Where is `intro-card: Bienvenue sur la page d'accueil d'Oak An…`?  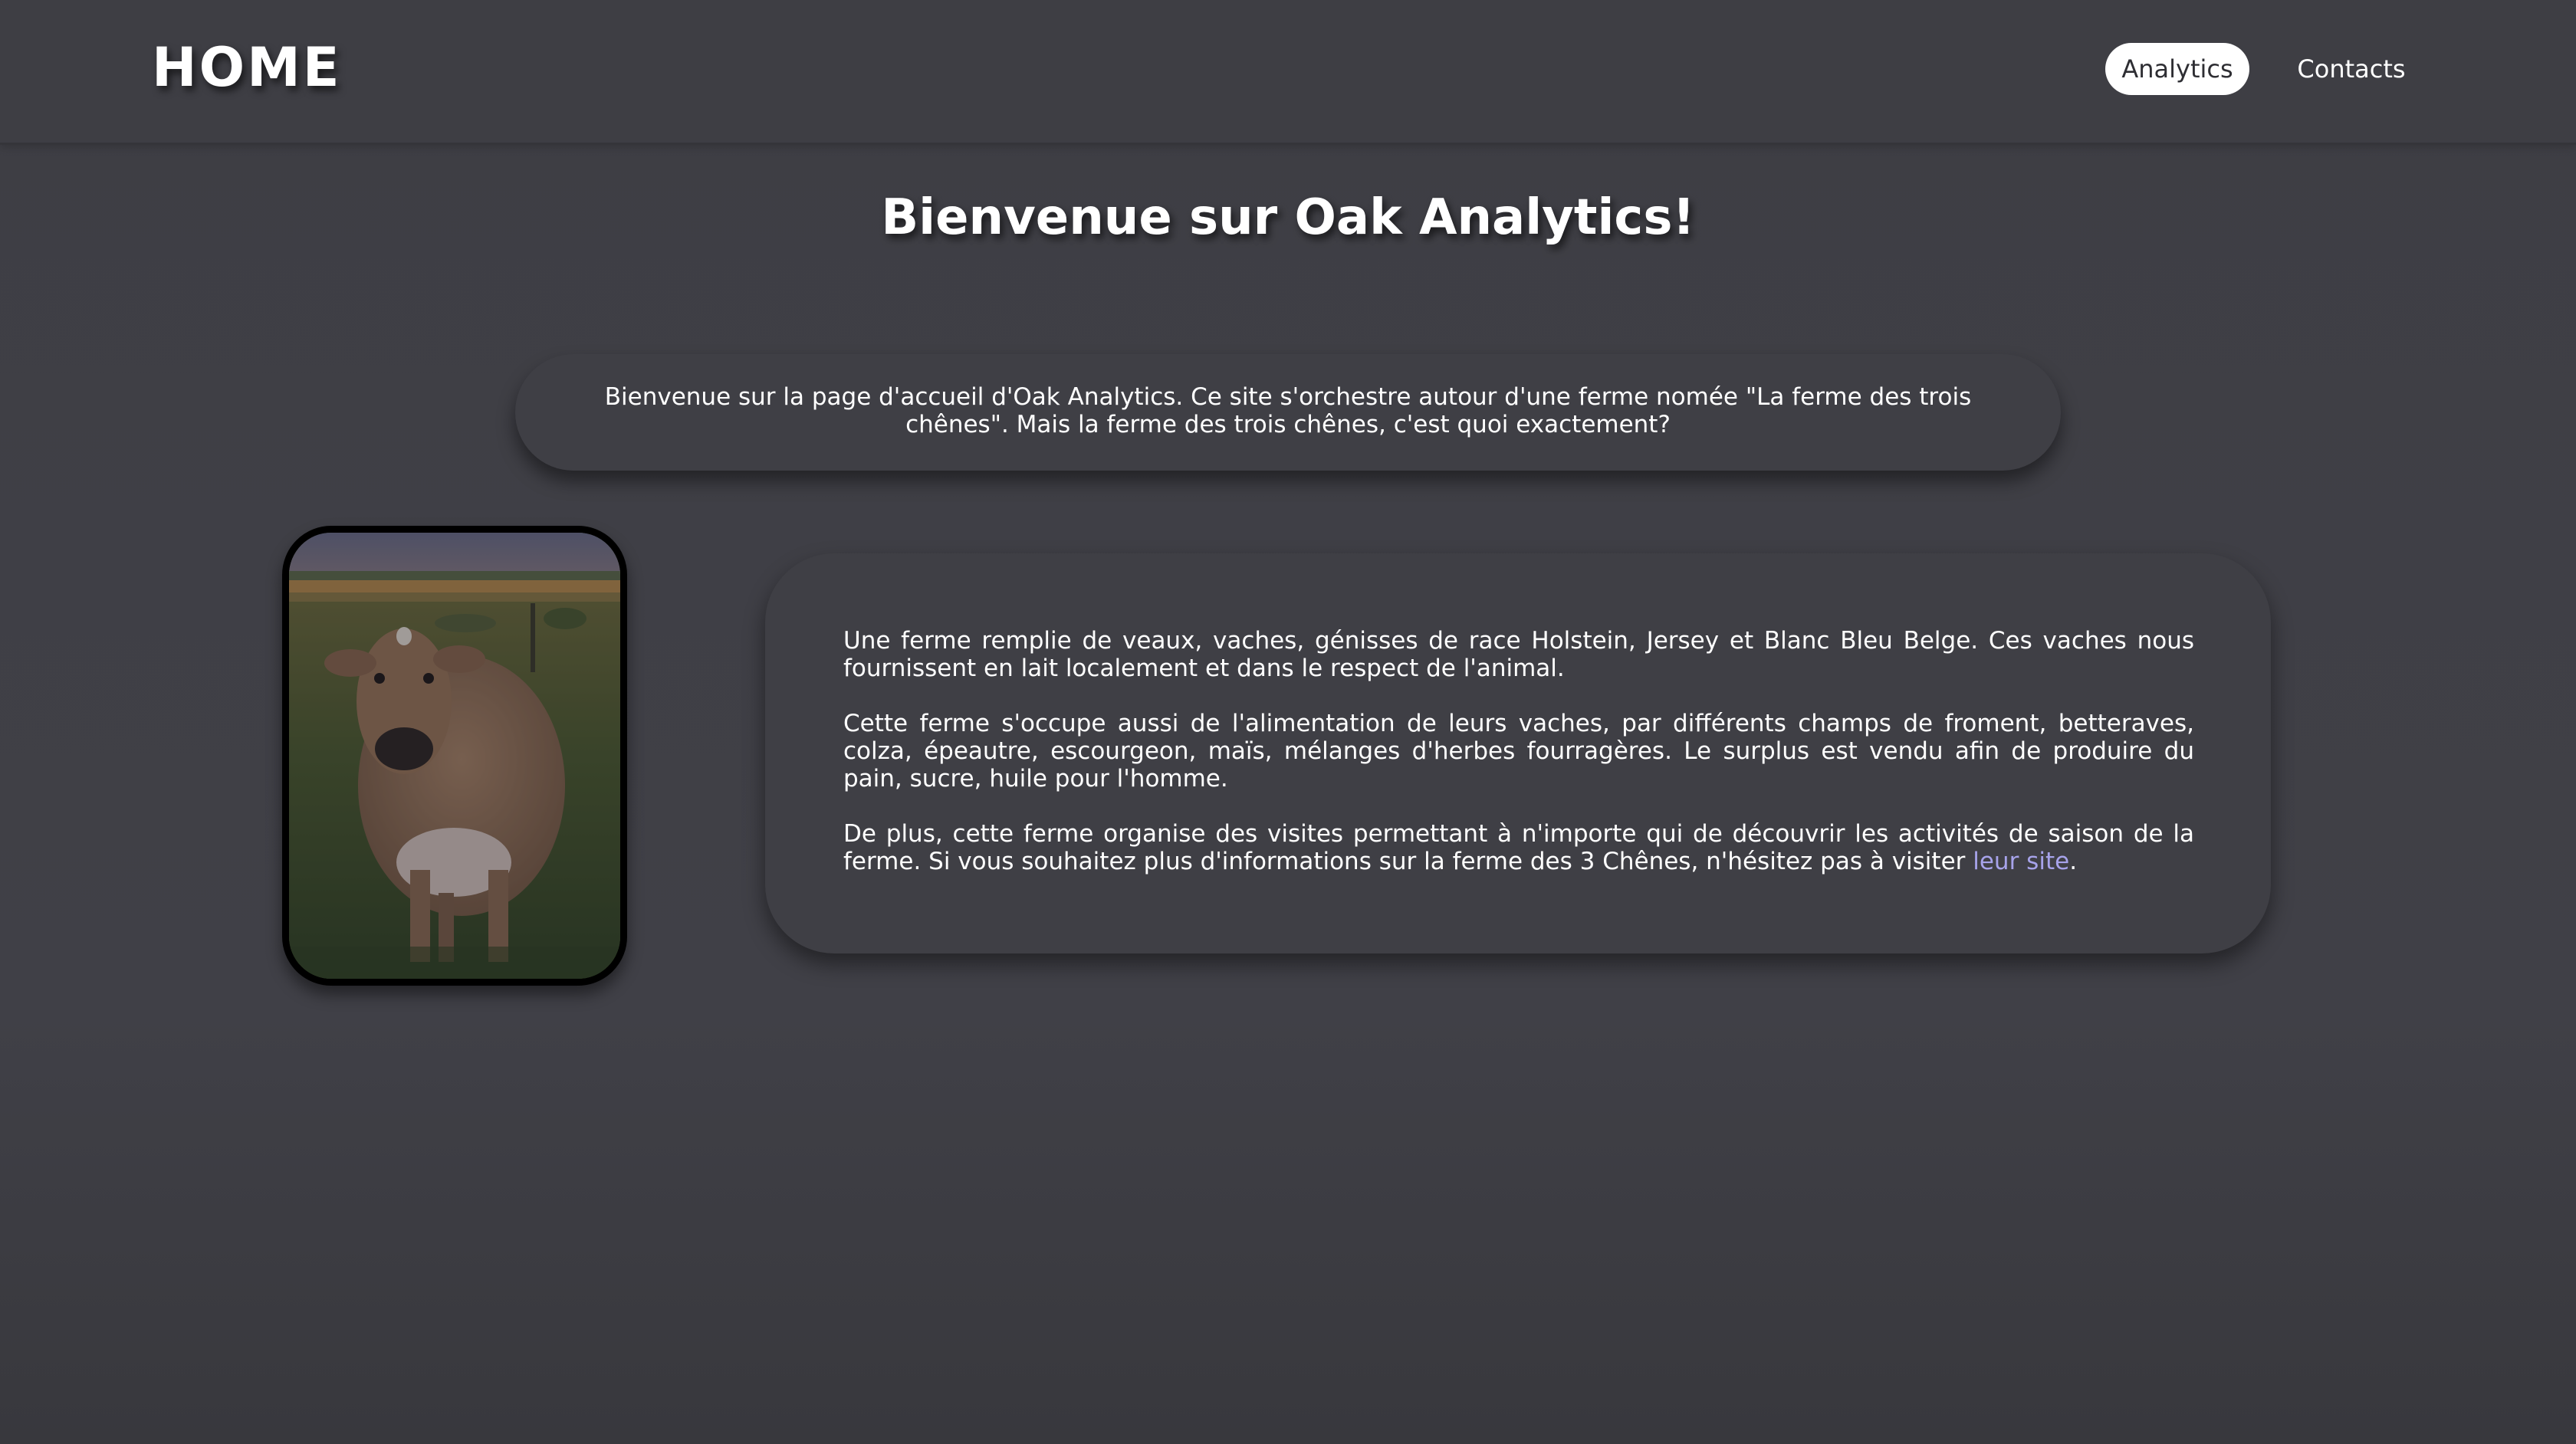 intro-card: Bienvenue sur la page d'accueil d'Oak An… is located at coordinates (1288, 413).